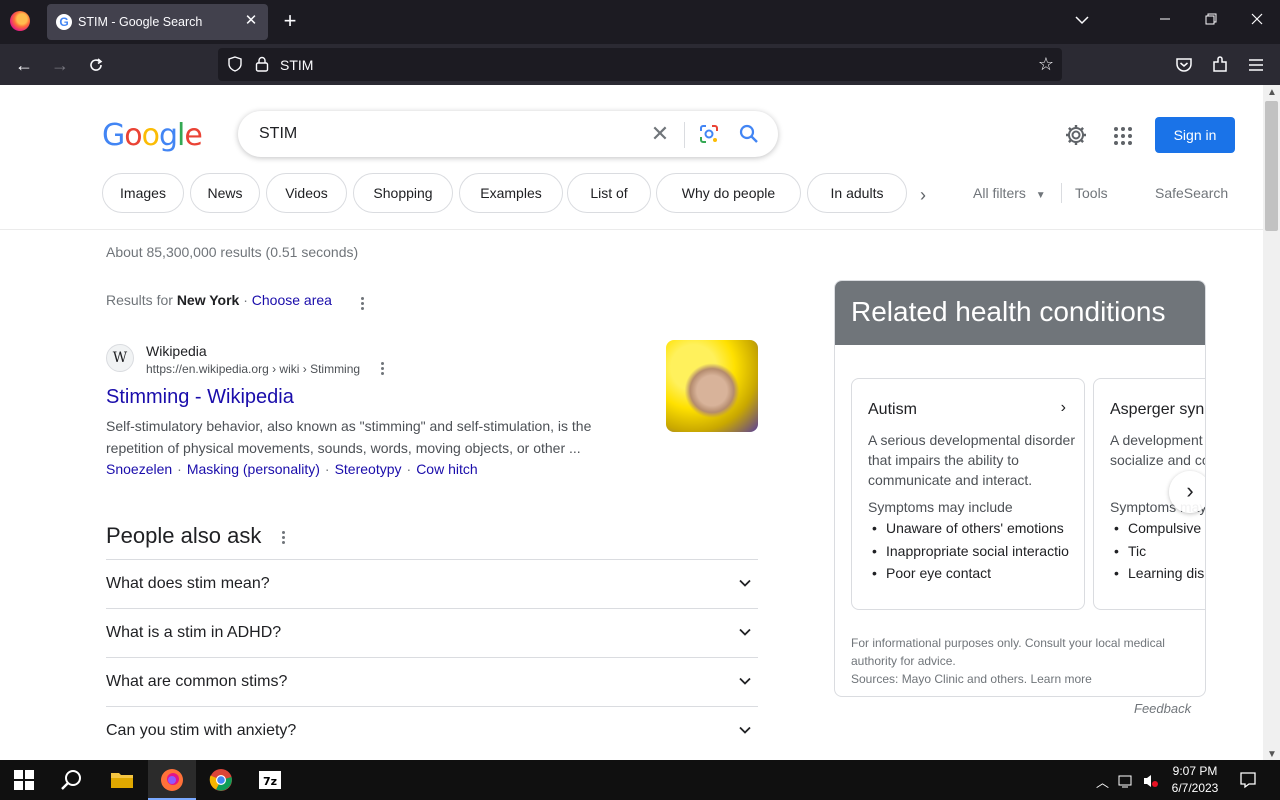 The image size is (1280, 800). Describe the element at coordinates (172, 780) in the screenshot. I see `taskbar-firefox` at that location.